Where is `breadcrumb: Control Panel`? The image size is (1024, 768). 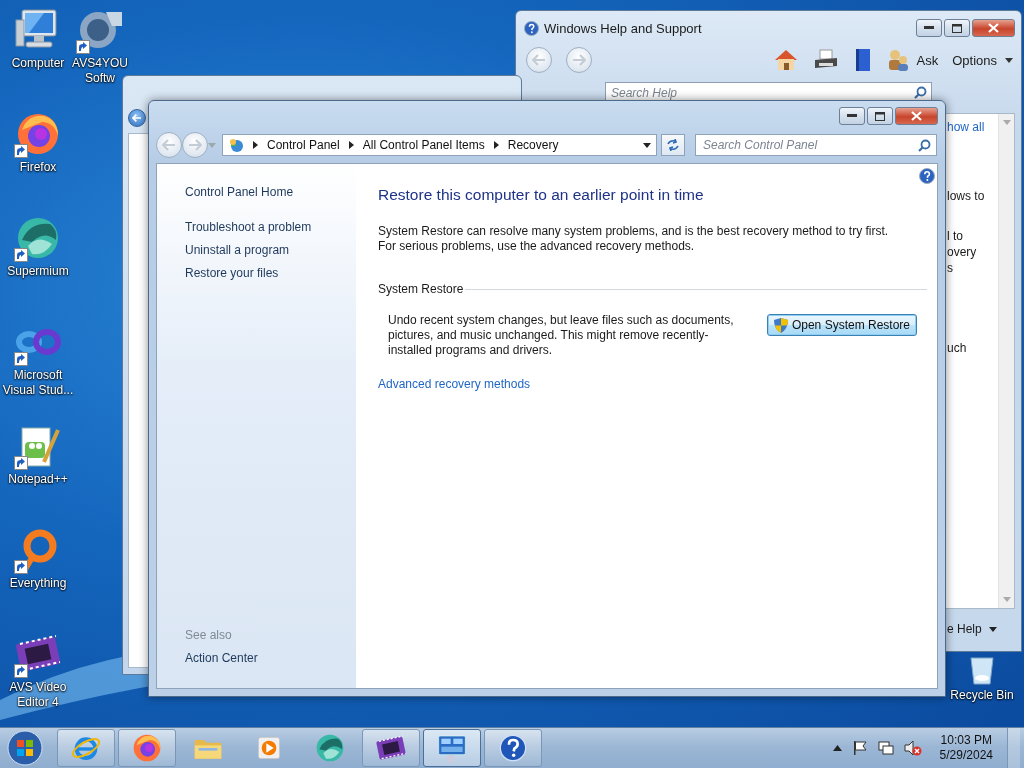 breadcrumb: Control Panel is located at coordinates (303, 145).